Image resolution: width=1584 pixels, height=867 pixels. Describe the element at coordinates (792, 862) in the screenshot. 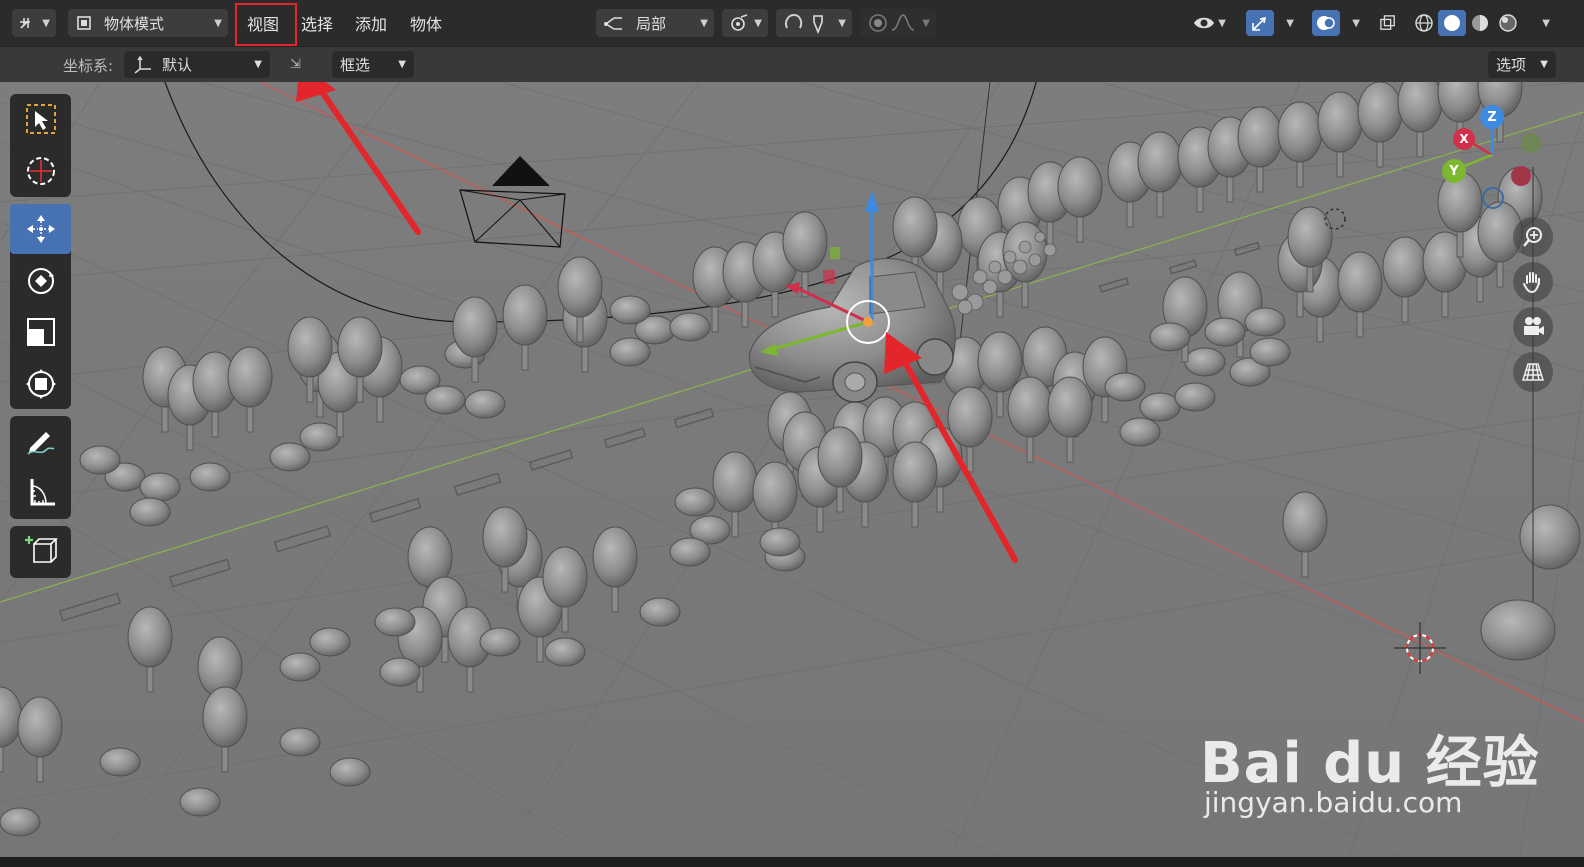

I see `status-bar` at that location.